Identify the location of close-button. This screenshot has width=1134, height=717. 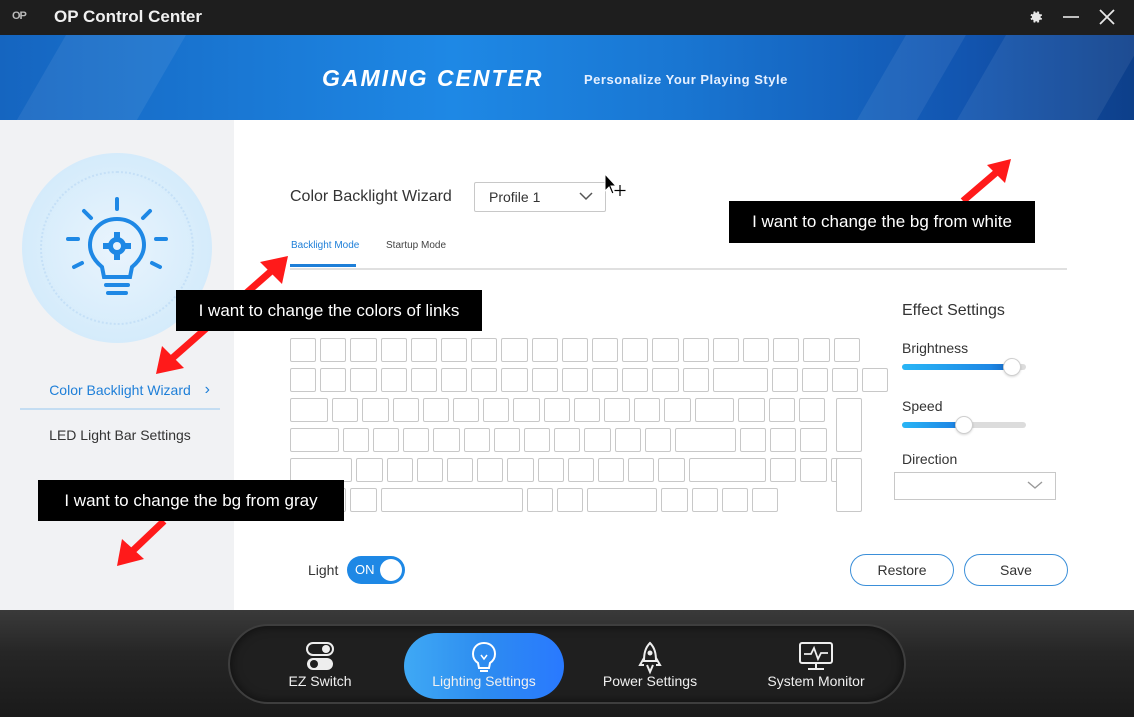
(1107, 17).